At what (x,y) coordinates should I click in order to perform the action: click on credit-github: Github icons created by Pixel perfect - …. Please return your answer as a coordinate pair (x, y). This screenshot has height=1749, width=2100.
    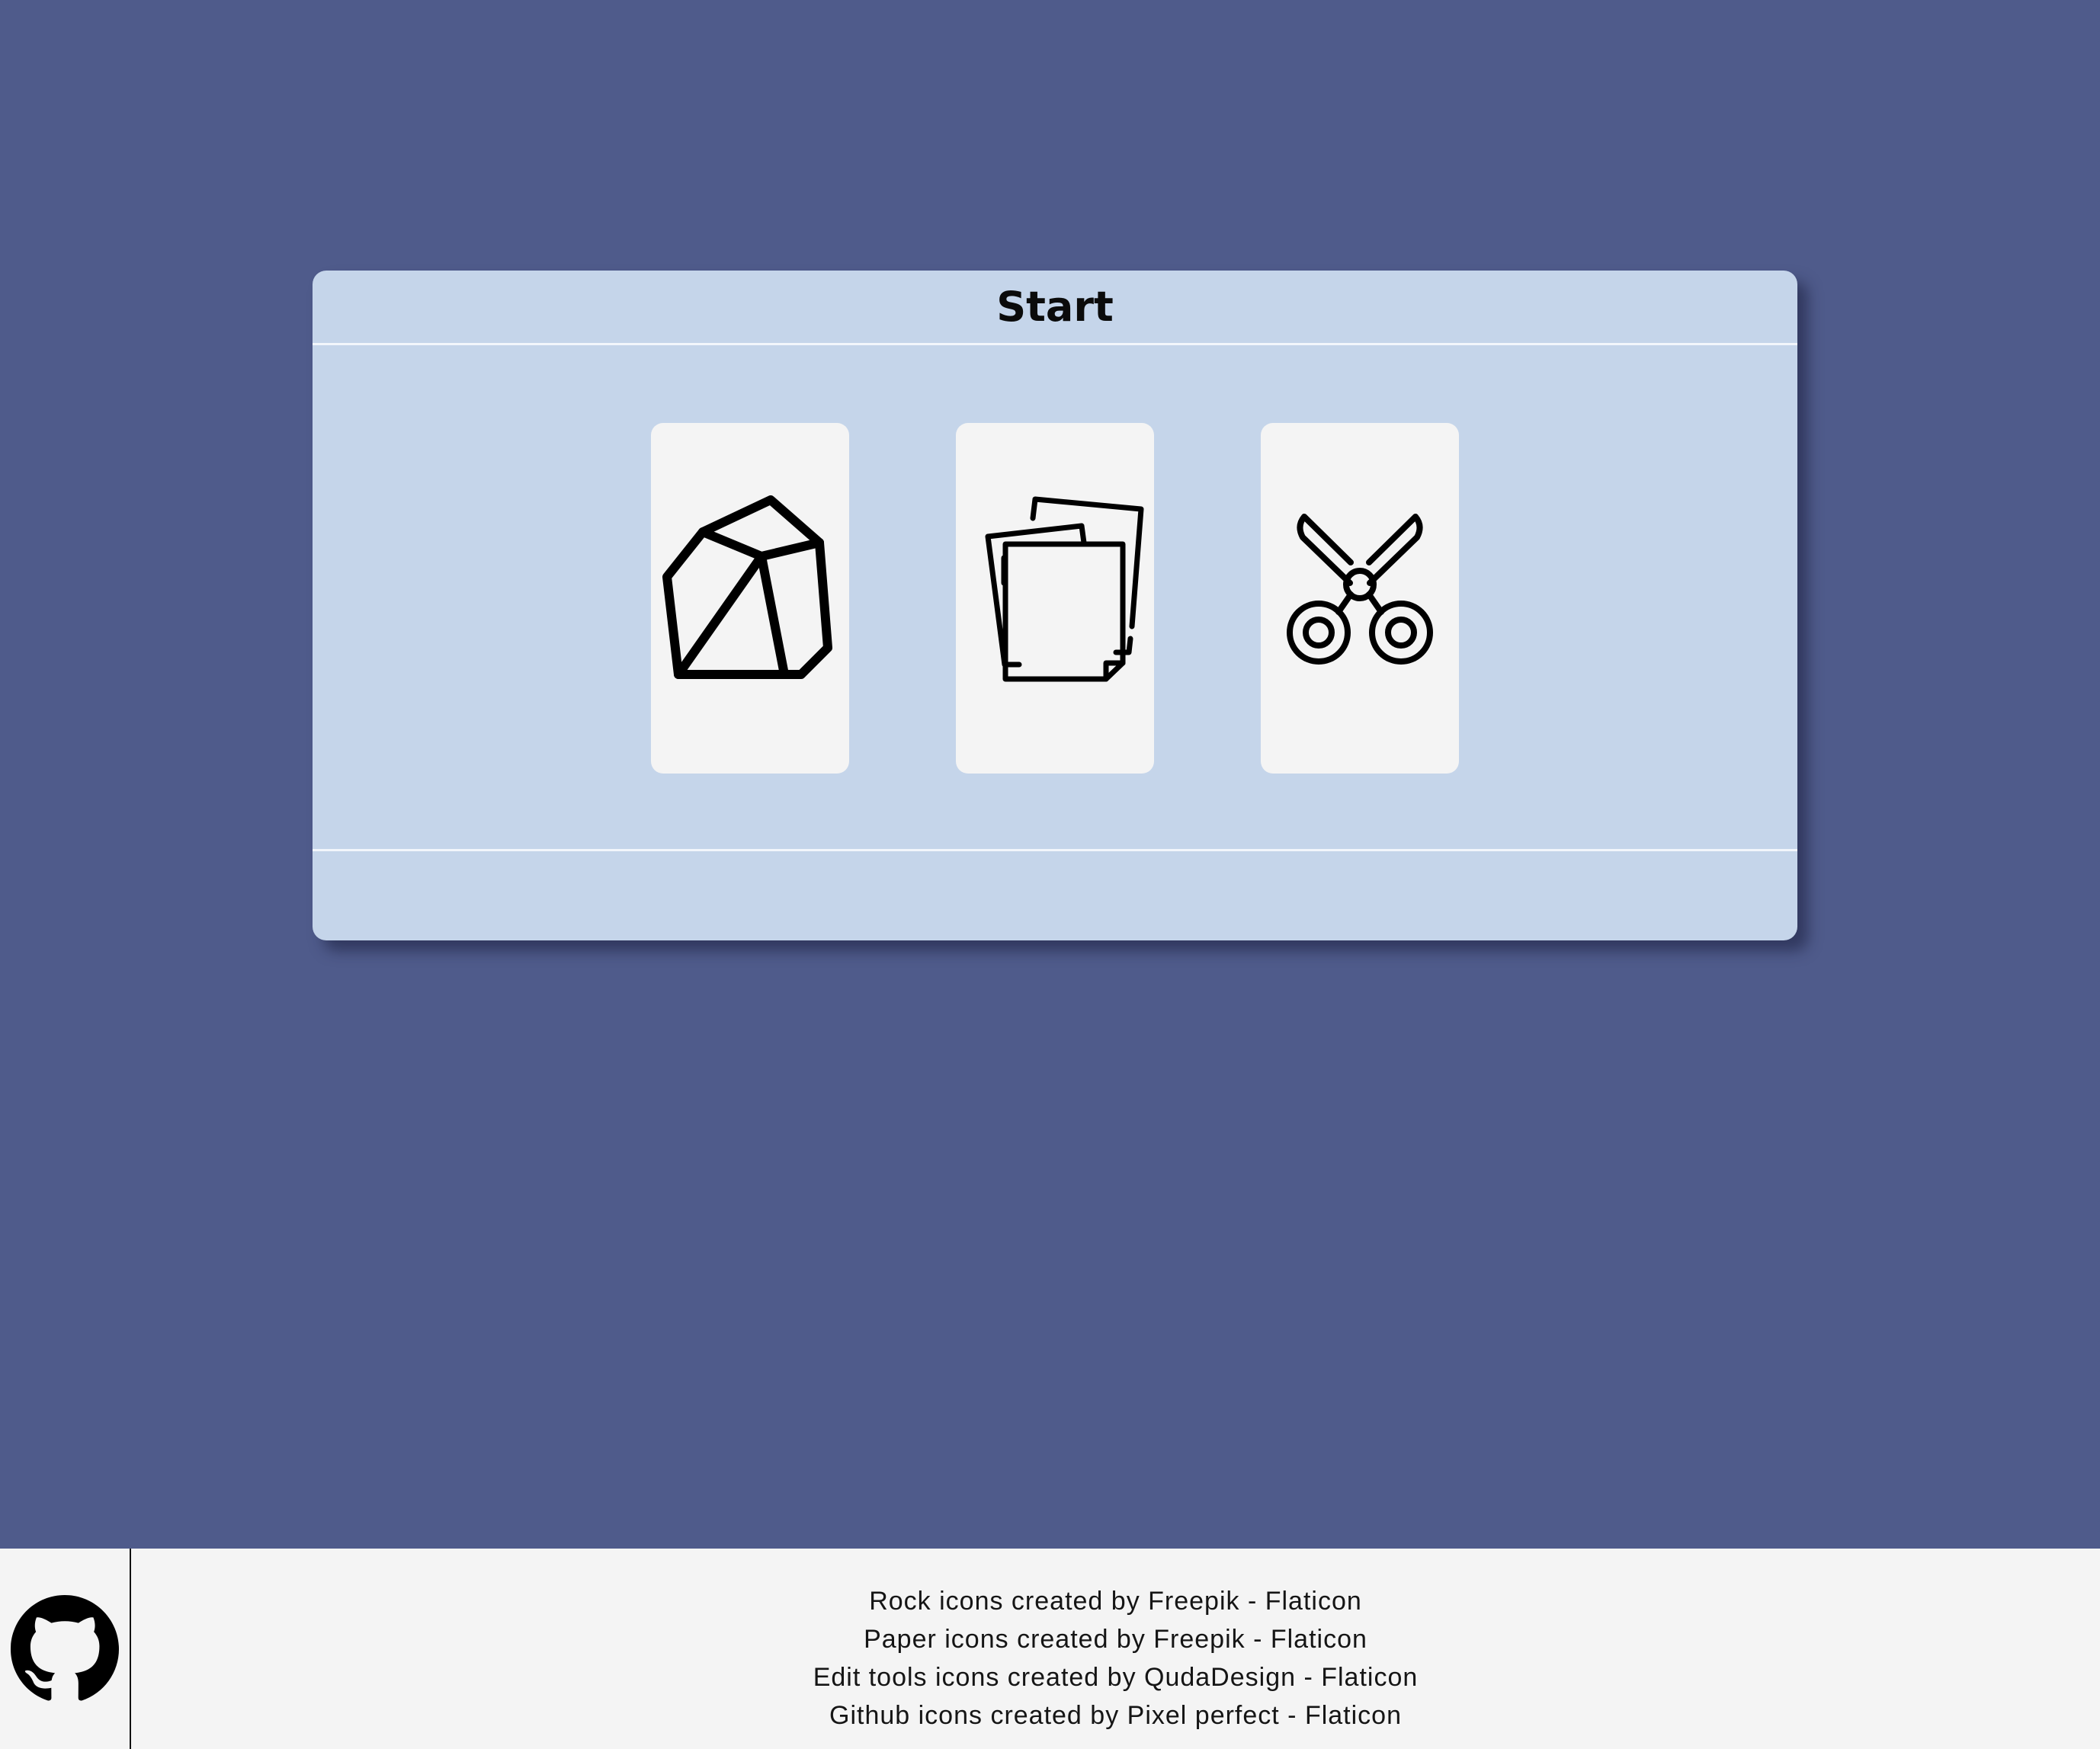
    Looking at the image, I should click on (1115, 1715).